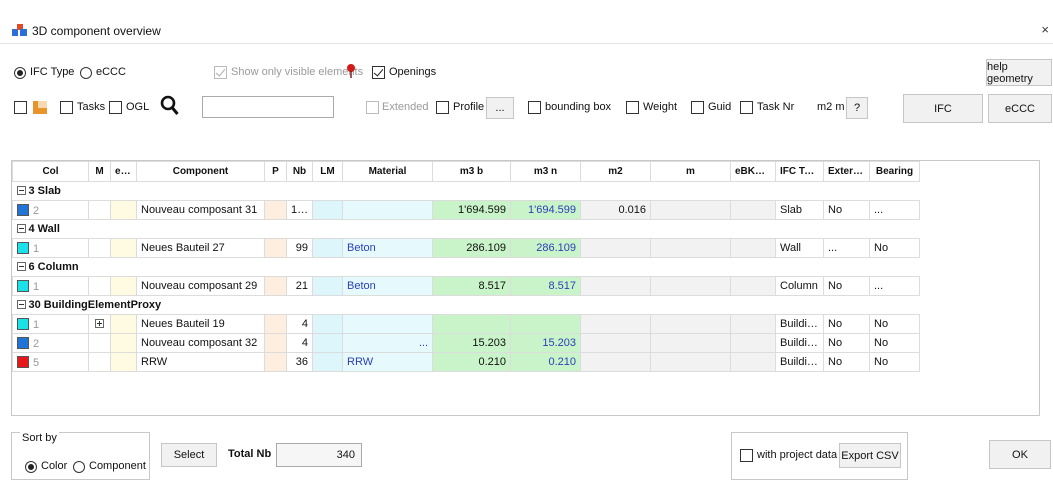  What do you see at coordinates (857, 108) in the screenshot?
I see `help-question-button: ?` at bounding box center [857, 108].